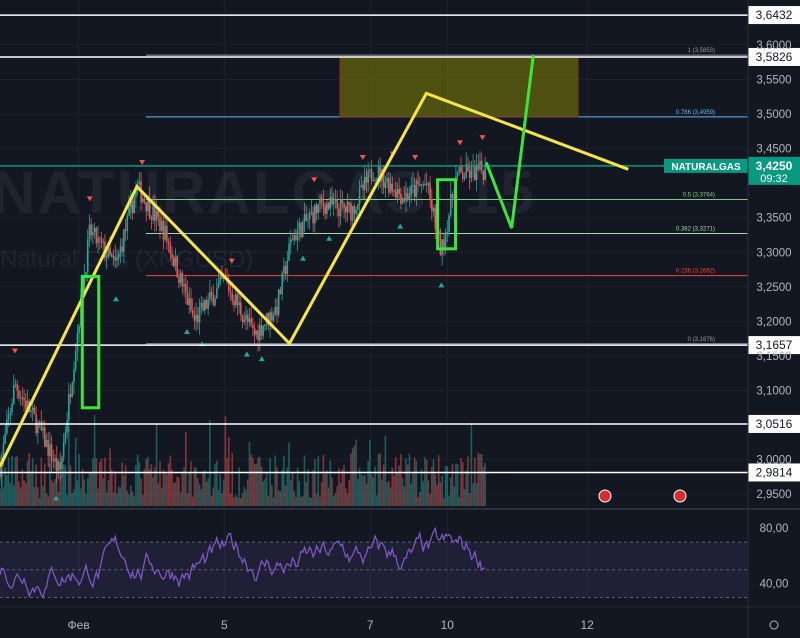 The height and width of the screenshot is (638, 800). Describe the element at coordinates (774, 625) in the screenshot. I see `clock-settings-icon` at that location.